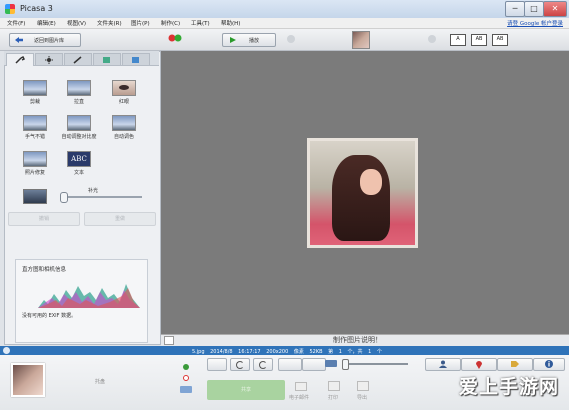 The image size is (569, 410). What do you see at coordinates (102, 197) in the screenshot?
I see `fill-light-slider` at bounding box center [102, 197].